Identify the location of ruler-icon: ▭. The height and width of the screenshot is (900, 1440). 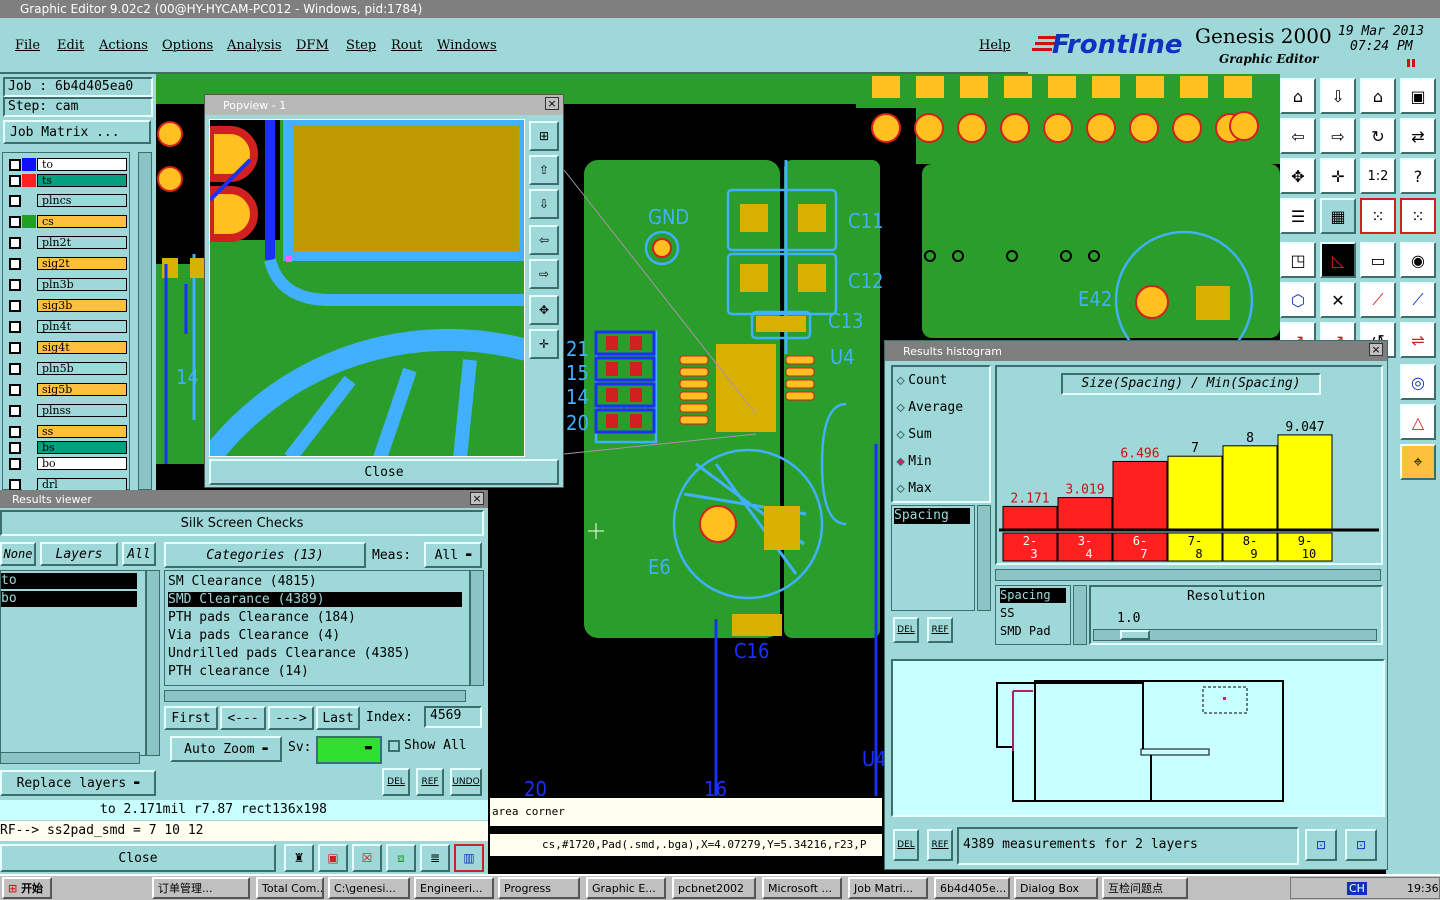
(1378, 260).